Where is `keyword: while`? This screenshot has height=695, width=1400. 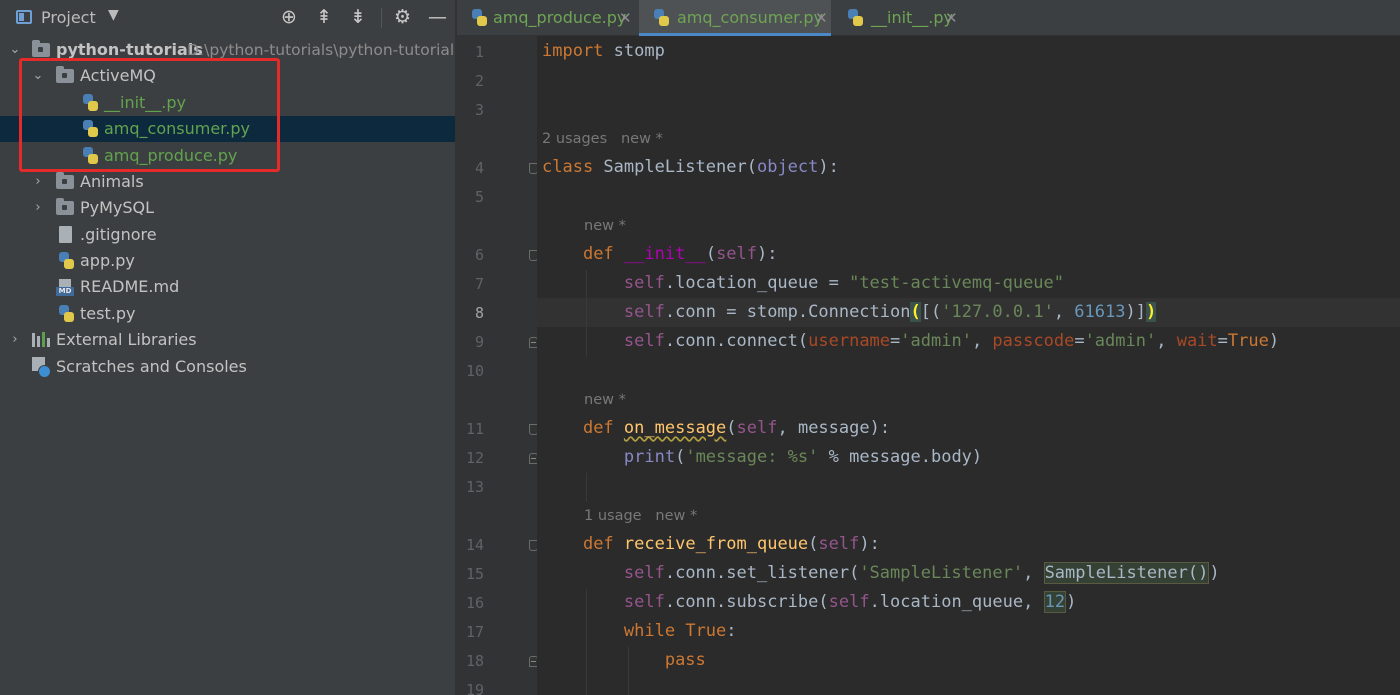
keyword: while is located at coordinates (649, 631).